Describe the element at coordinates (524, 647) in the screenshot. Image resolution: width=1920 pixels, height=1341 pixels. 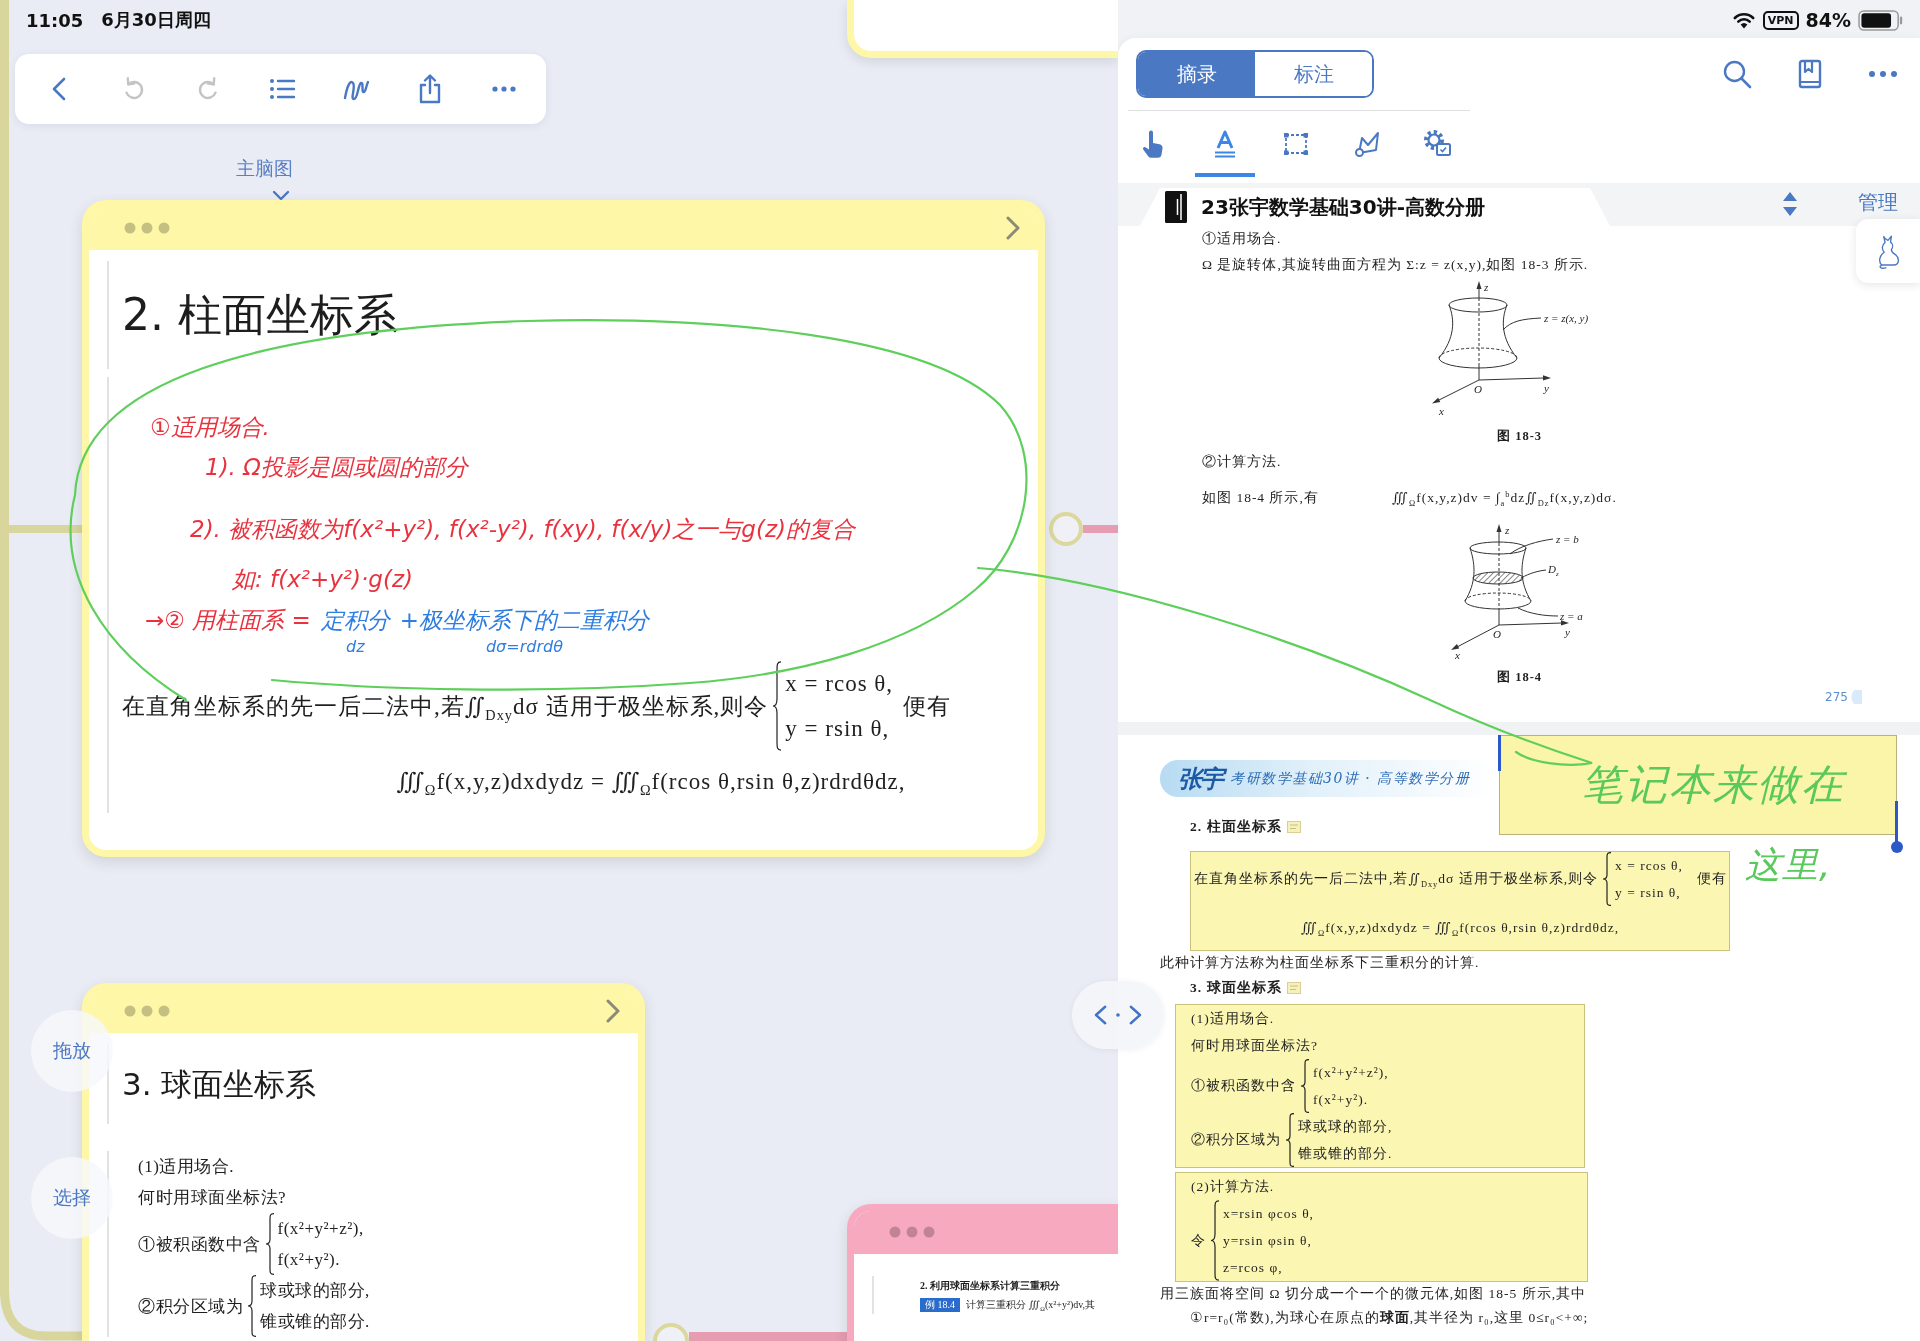
I see `handwritten-note: dσ=rdrdθ` at that location.